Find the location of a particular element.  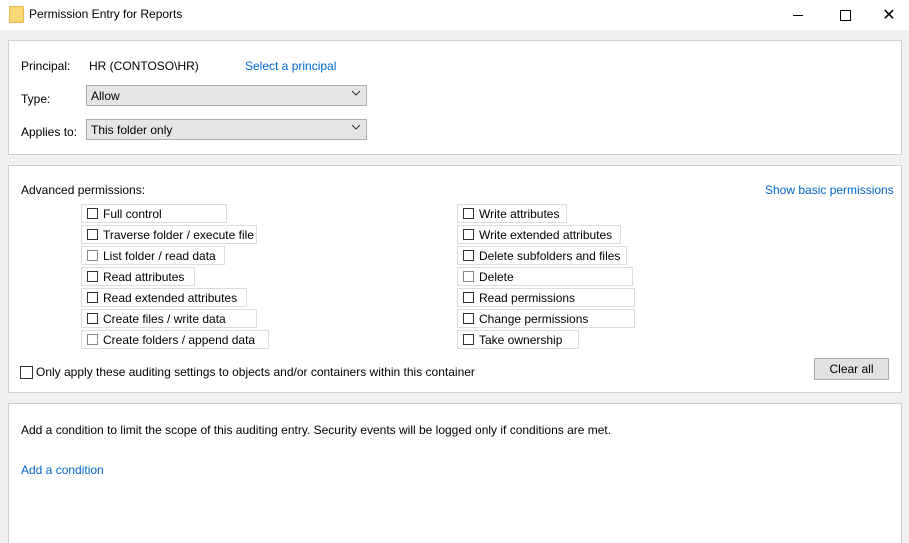

permission-delete-subfolders: Delete subfolders and files is located at coordinates (542, 255).